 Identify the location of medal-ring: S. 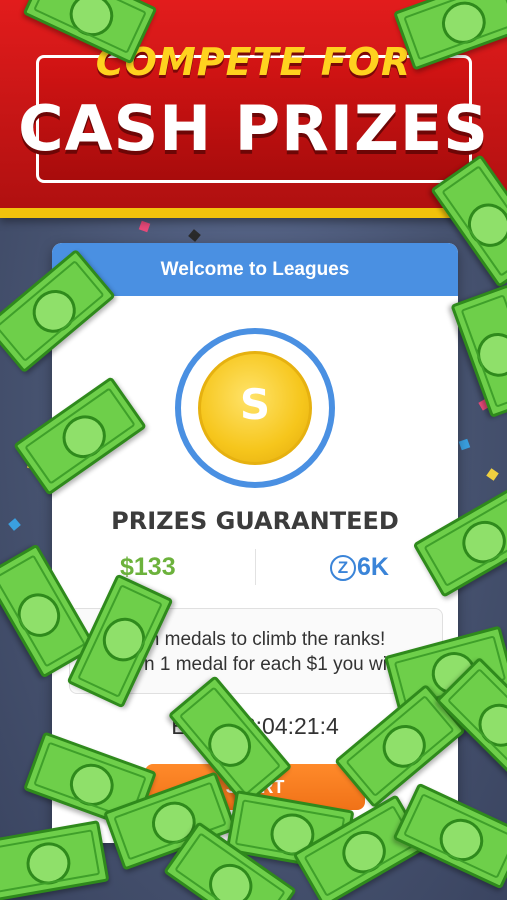
(255, 408).